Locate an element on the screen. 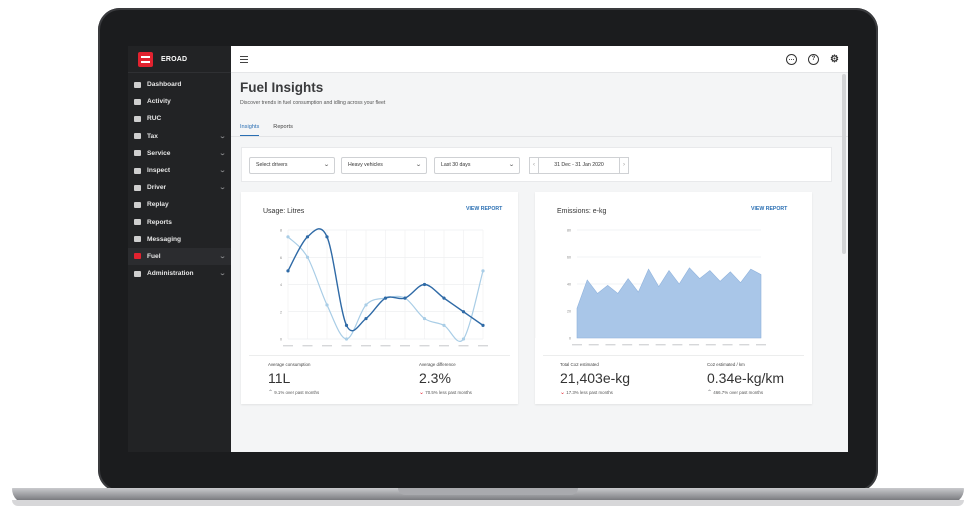 This screenshot has height=511, width=976. sidebar-item-label: Tax is located at coordinates (152, 136).